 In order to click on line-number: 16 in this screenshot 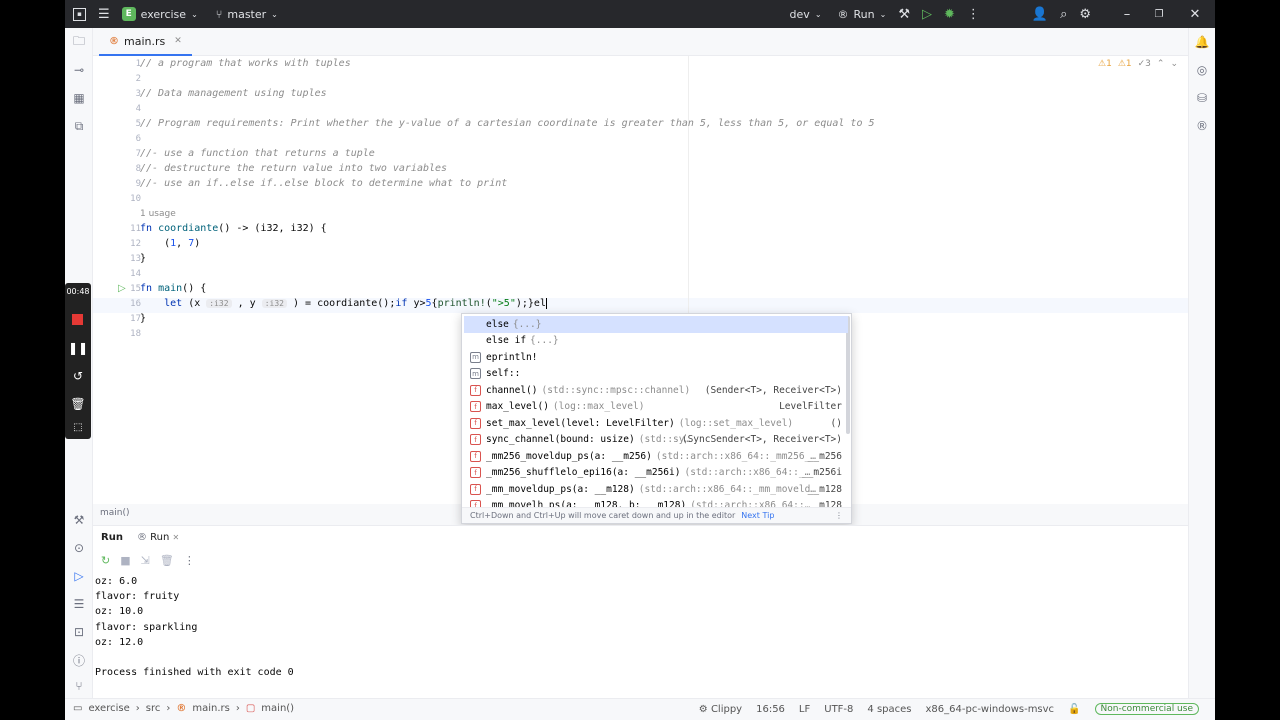, I will do `click(135, 304)`.